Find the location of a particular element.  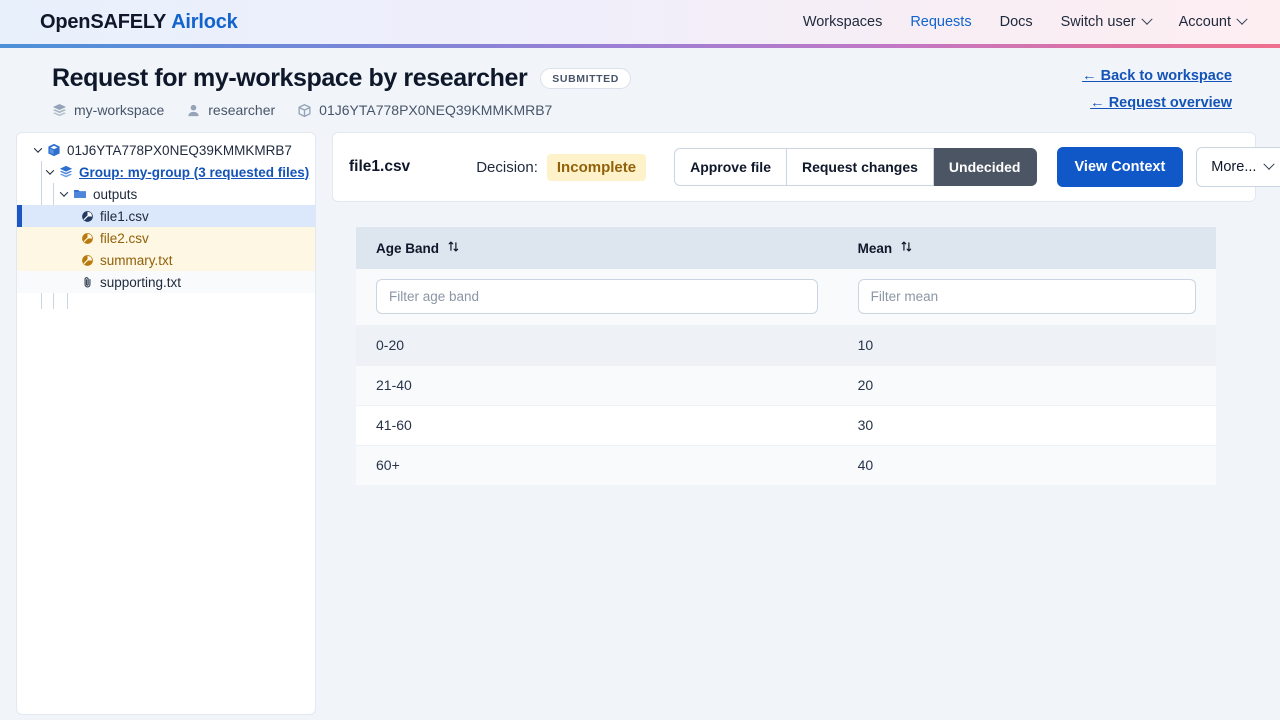

tree-item-supporting-txt-label: supporting.txt is located at coordinates (141, 282).